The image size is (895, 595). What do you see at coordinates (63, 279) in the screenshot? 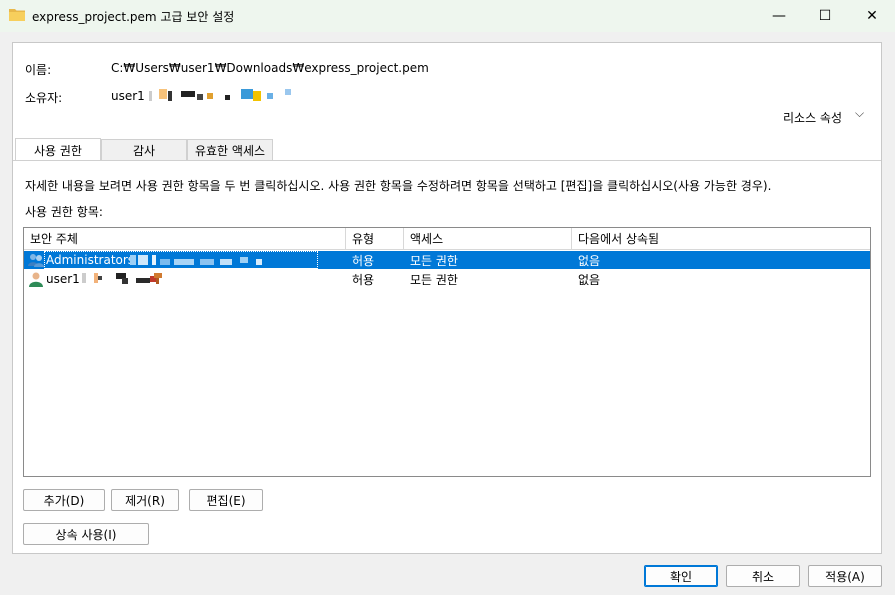
I see `principal-name: user1` at bounding box center [63, 279].